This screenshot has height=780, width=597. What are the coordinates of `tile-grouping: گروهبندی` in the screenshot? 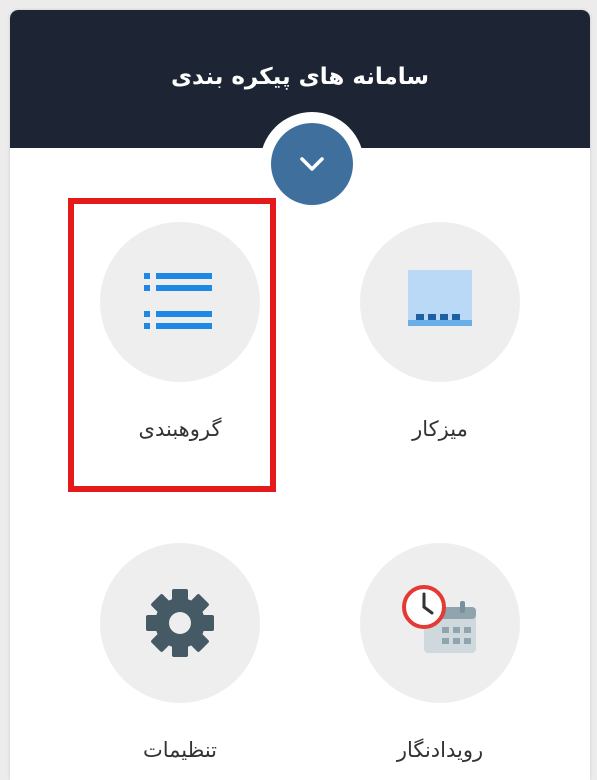 It's located at (180, 337).